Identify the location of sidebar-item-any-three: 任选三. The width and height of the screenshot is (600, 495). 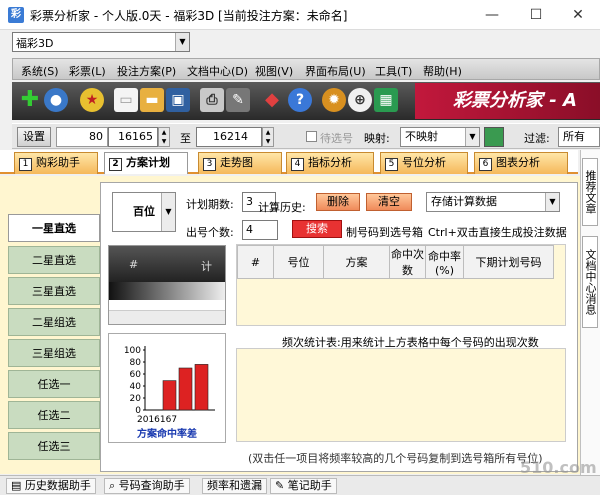
(54, 446).